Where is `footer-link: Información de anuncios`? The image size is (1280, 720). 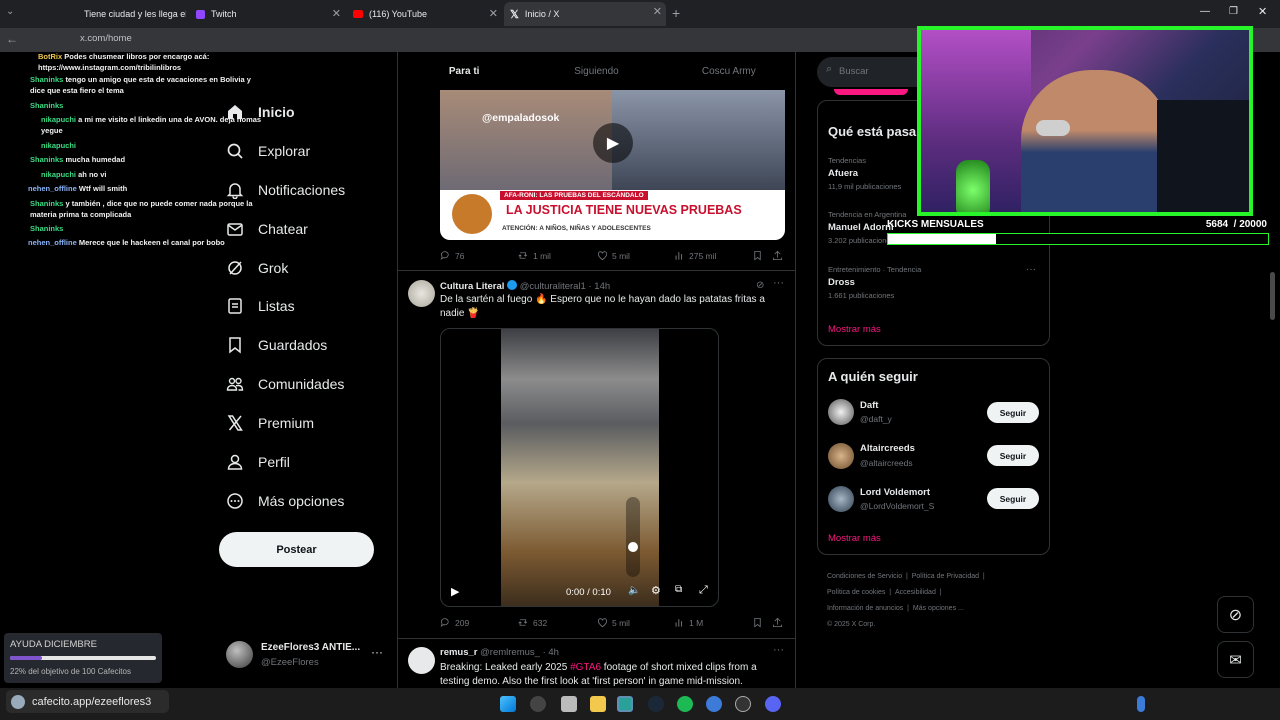 footer-link: Información de anuncios is located at coordinates (865, 608).